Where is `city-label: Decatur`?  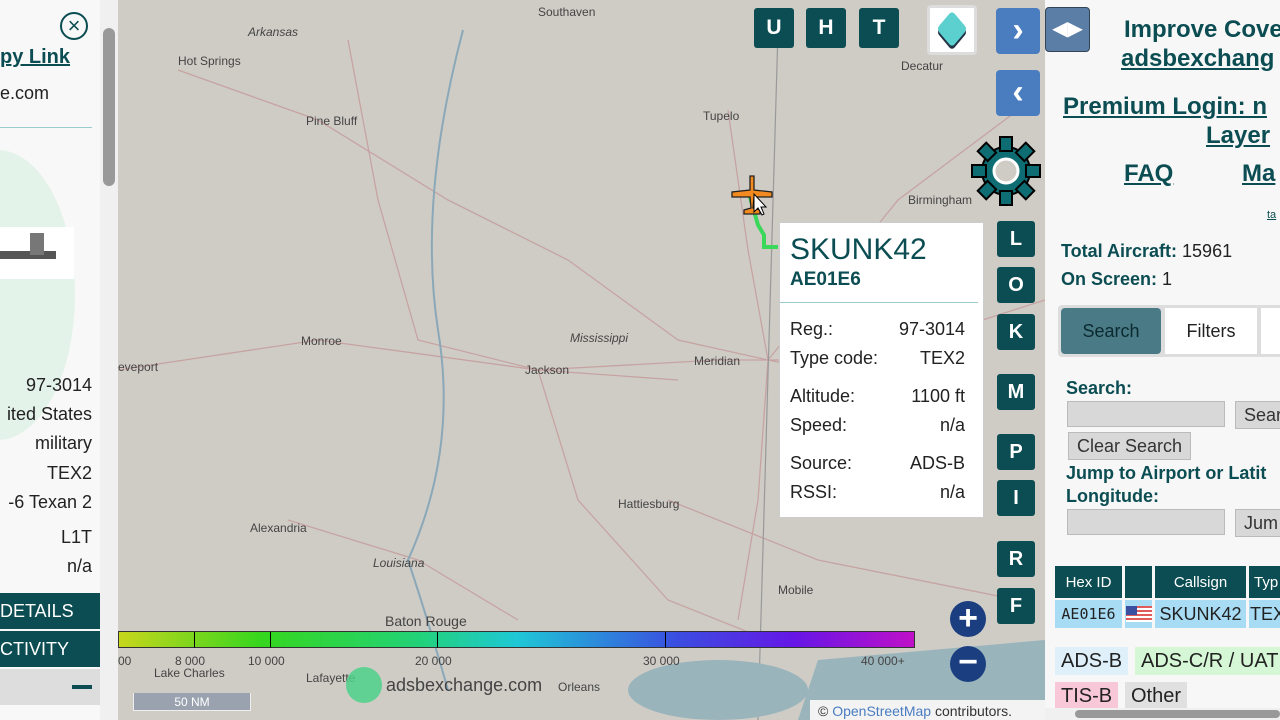
city-label: Decatur is located at coordinates (922, 66).